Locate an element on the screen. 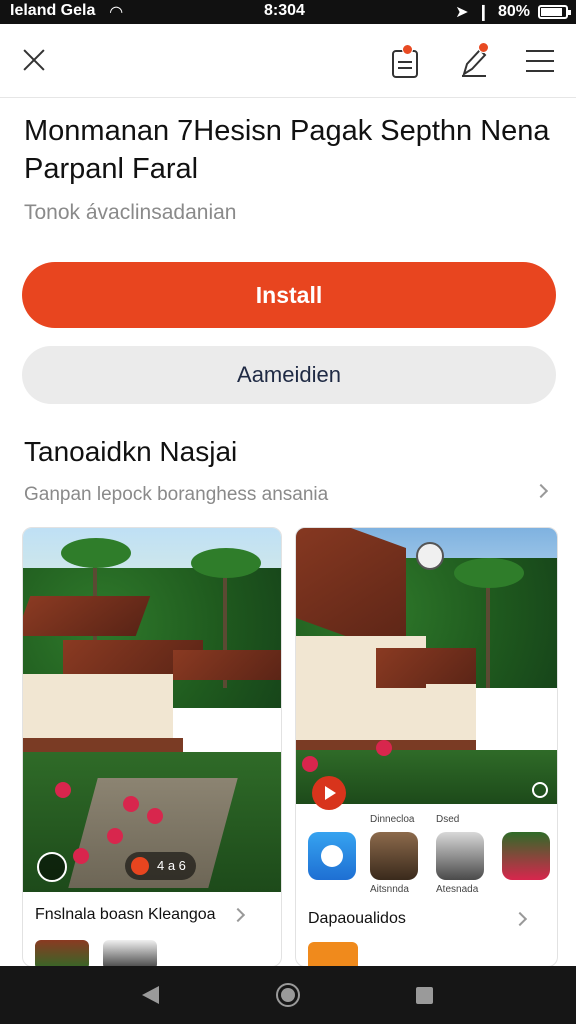 This screenshot has height=1024, width=576. app-row-label: Dsed is located at coordinates (448, 819).